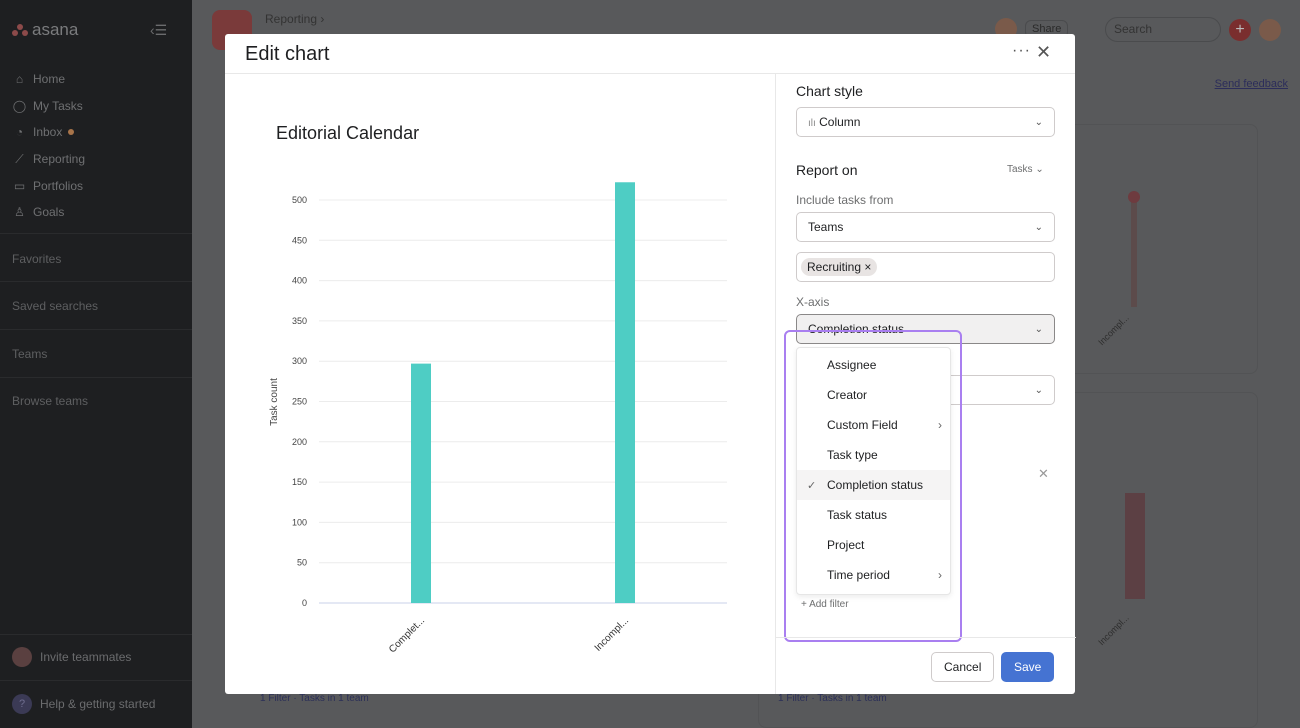 This screenshot has width=1300, height=728. What do you see at coordinates (294, 19) in the screenshot?
I see `breadcrumb: Reporting ›` at bounding box center [294, 19].